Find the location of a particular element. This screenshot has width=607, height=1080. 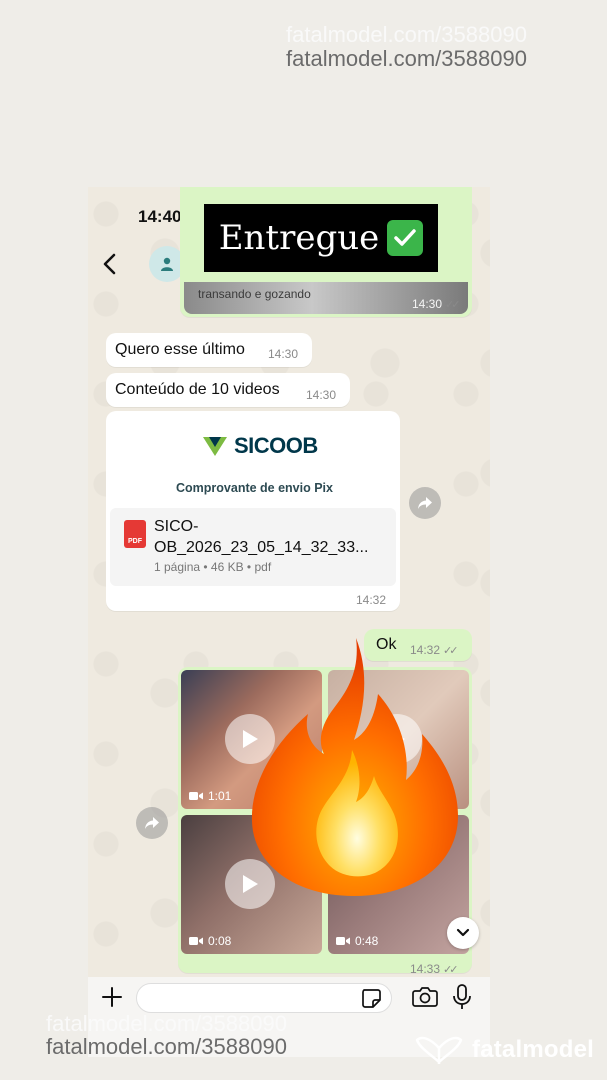

sicoob-mark-icon is located at coordinates (215, 446).